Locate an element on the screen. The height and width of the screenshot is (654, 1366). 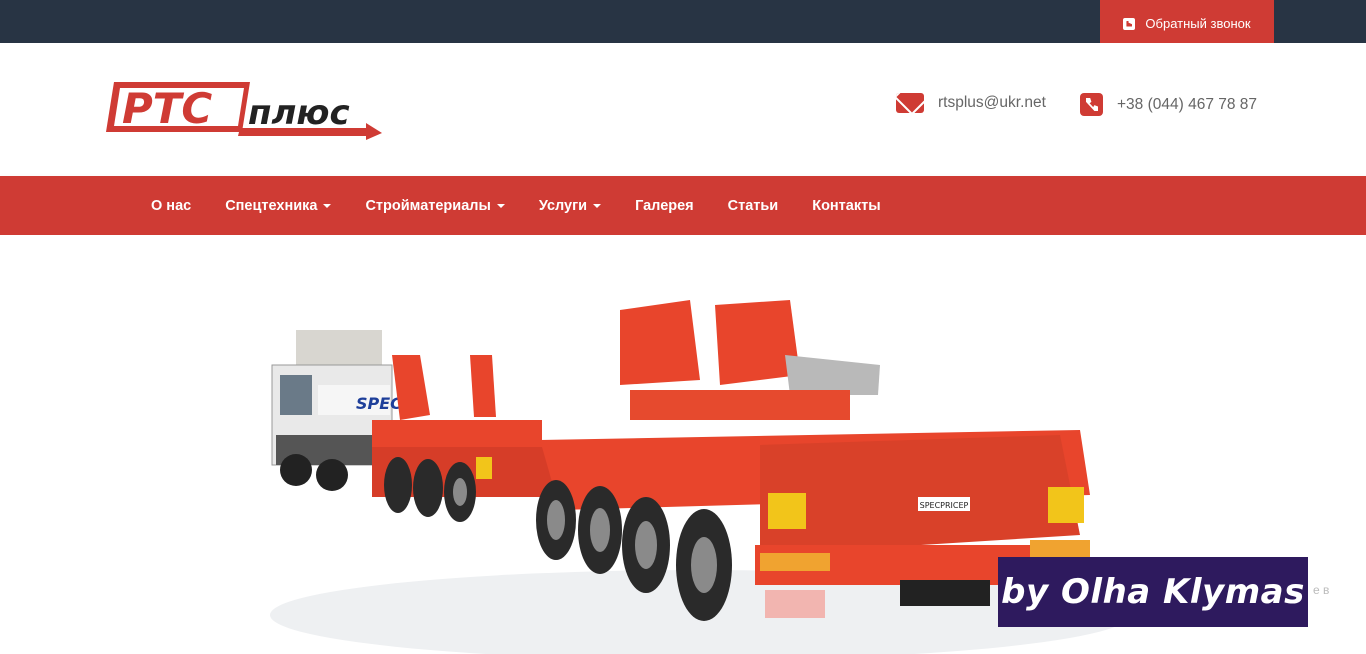
watermark-text: by Olha Klymas is located at coordinates (1153, 592).